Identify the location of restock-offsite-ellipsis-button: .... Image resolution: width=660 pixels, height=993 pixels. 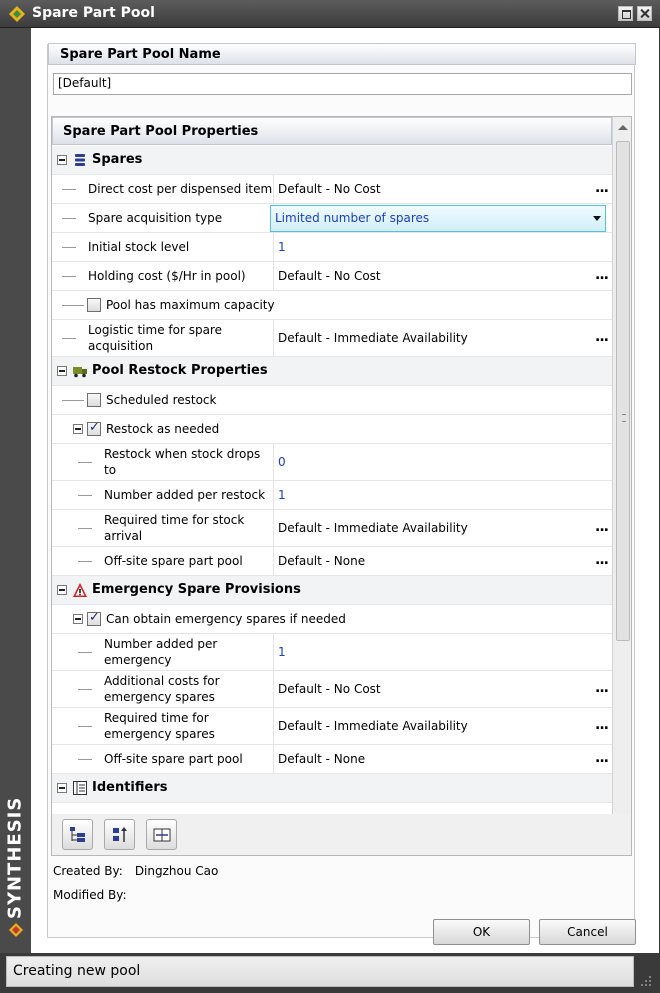
(602, 560).